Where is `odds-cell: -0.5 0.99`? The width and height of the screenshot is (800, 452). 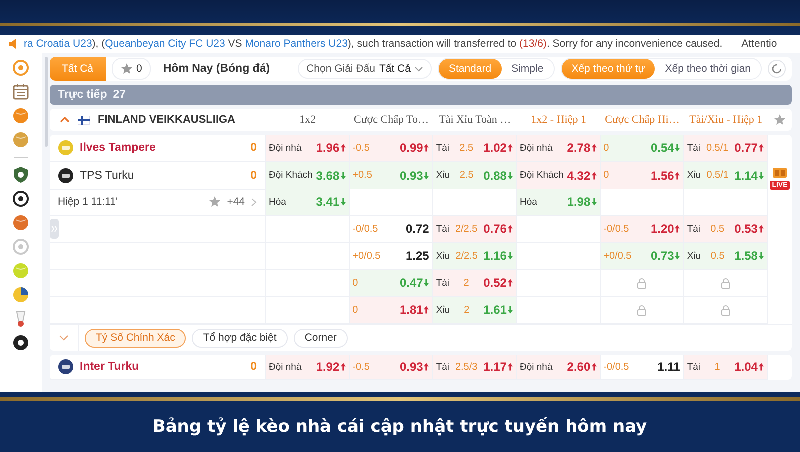 odds-cell: -0.5 0.99 is located at coordinates (392, 148).